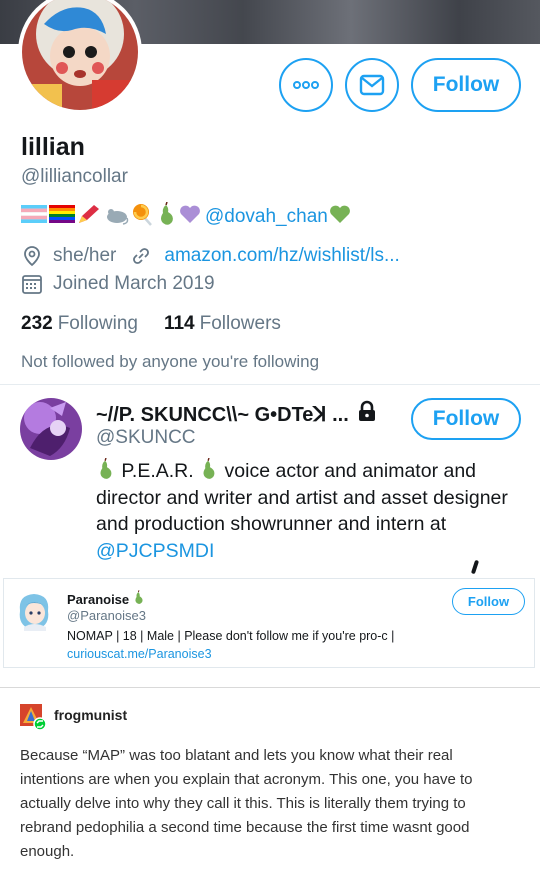 The image size is (540, 878). I want to click on following-count: 232, so click(37, 323).